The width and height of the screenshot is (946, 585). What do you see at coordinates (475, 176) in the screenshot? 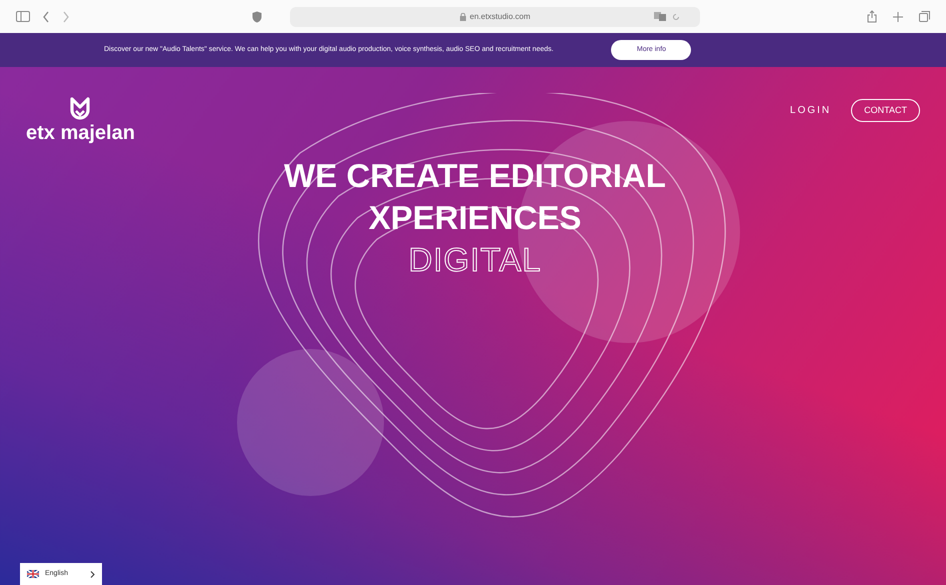
I see `hero-heading: WE CREATE EDITORIAL` at bounding box center [475, 176].